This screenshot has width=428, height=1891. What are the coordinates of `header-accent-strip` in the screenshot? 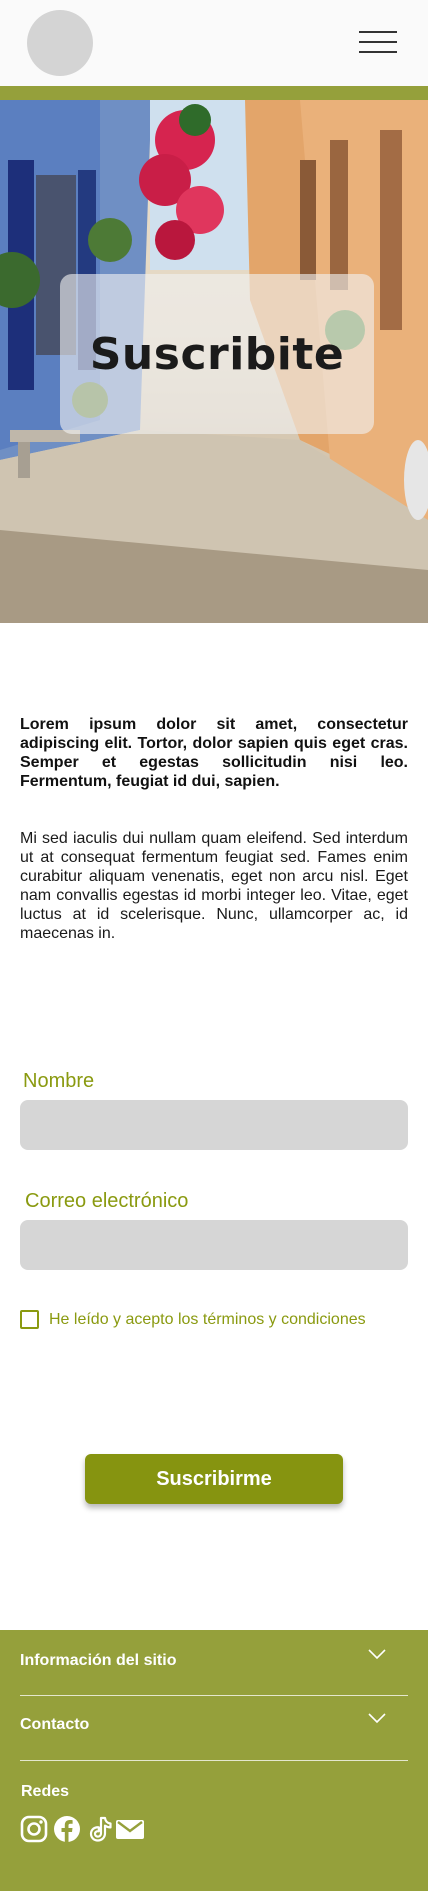 It's located at (214, 93).